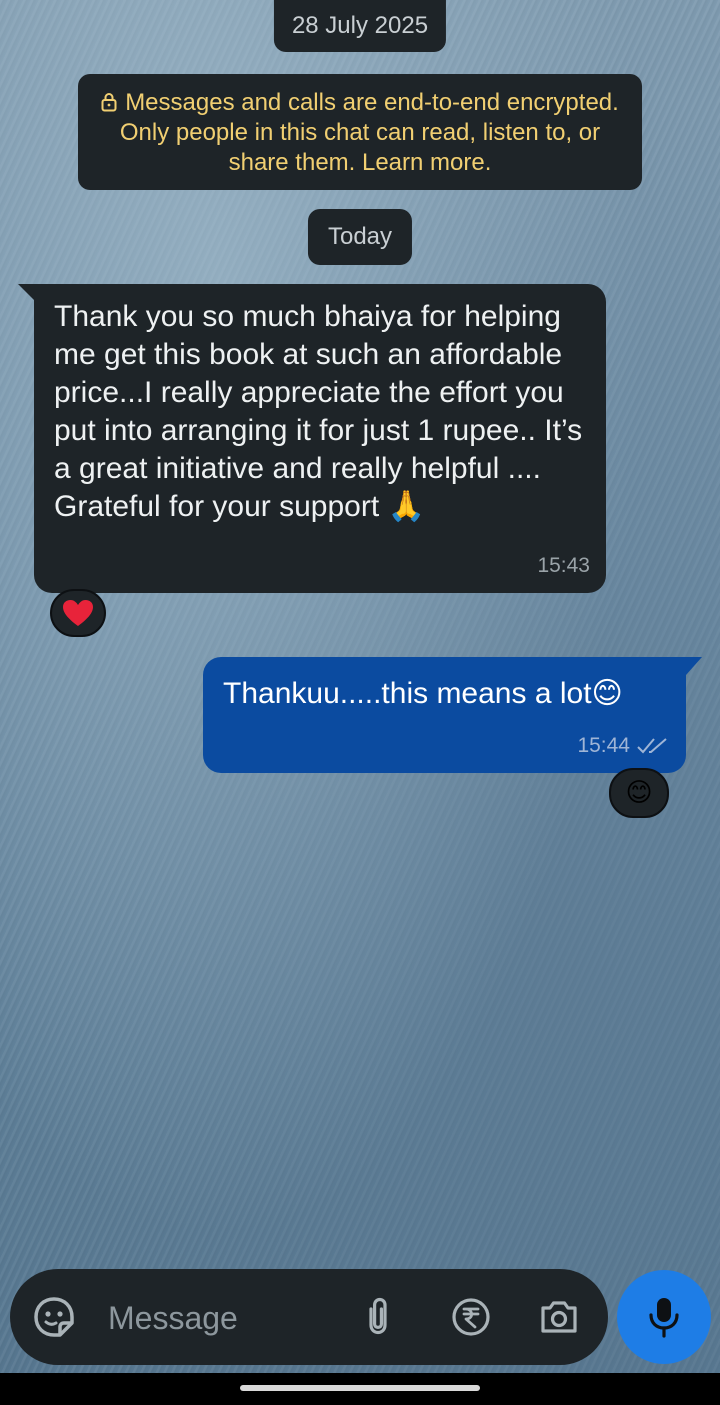 The image size is (720, 1405). What do you see at coordinates (423, 693) in the screenshot?
I see `outgoing-message-text: Thankuu.....this means a lot😊` at bounding box center [423, 693].